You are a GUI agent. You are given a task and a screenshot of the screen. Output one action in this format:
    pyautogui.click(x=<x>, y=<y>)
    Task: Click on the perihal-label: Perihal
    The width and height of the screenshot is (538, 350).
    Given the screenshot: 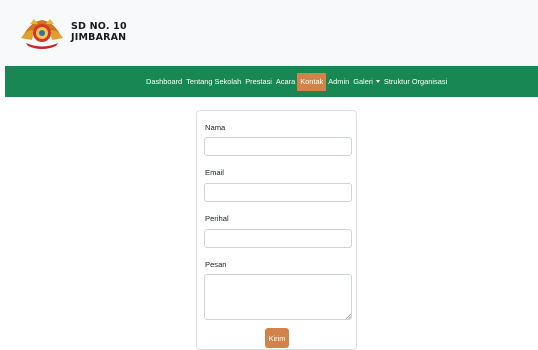 What is the action you would take?
    pyautogui.click(x=217, y=218)
    